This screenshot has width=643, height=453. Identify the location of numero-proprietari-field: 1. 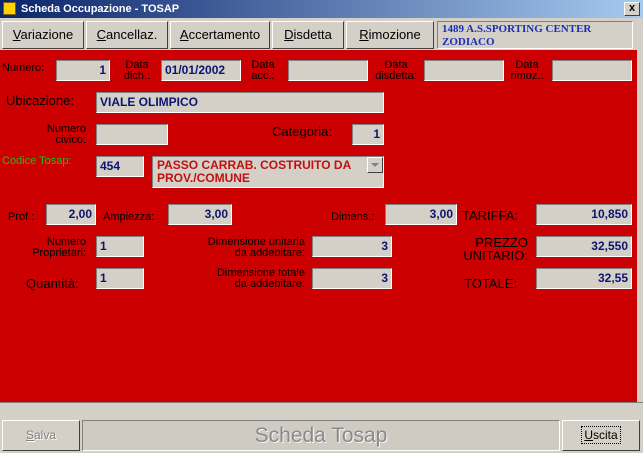
(120, 246).